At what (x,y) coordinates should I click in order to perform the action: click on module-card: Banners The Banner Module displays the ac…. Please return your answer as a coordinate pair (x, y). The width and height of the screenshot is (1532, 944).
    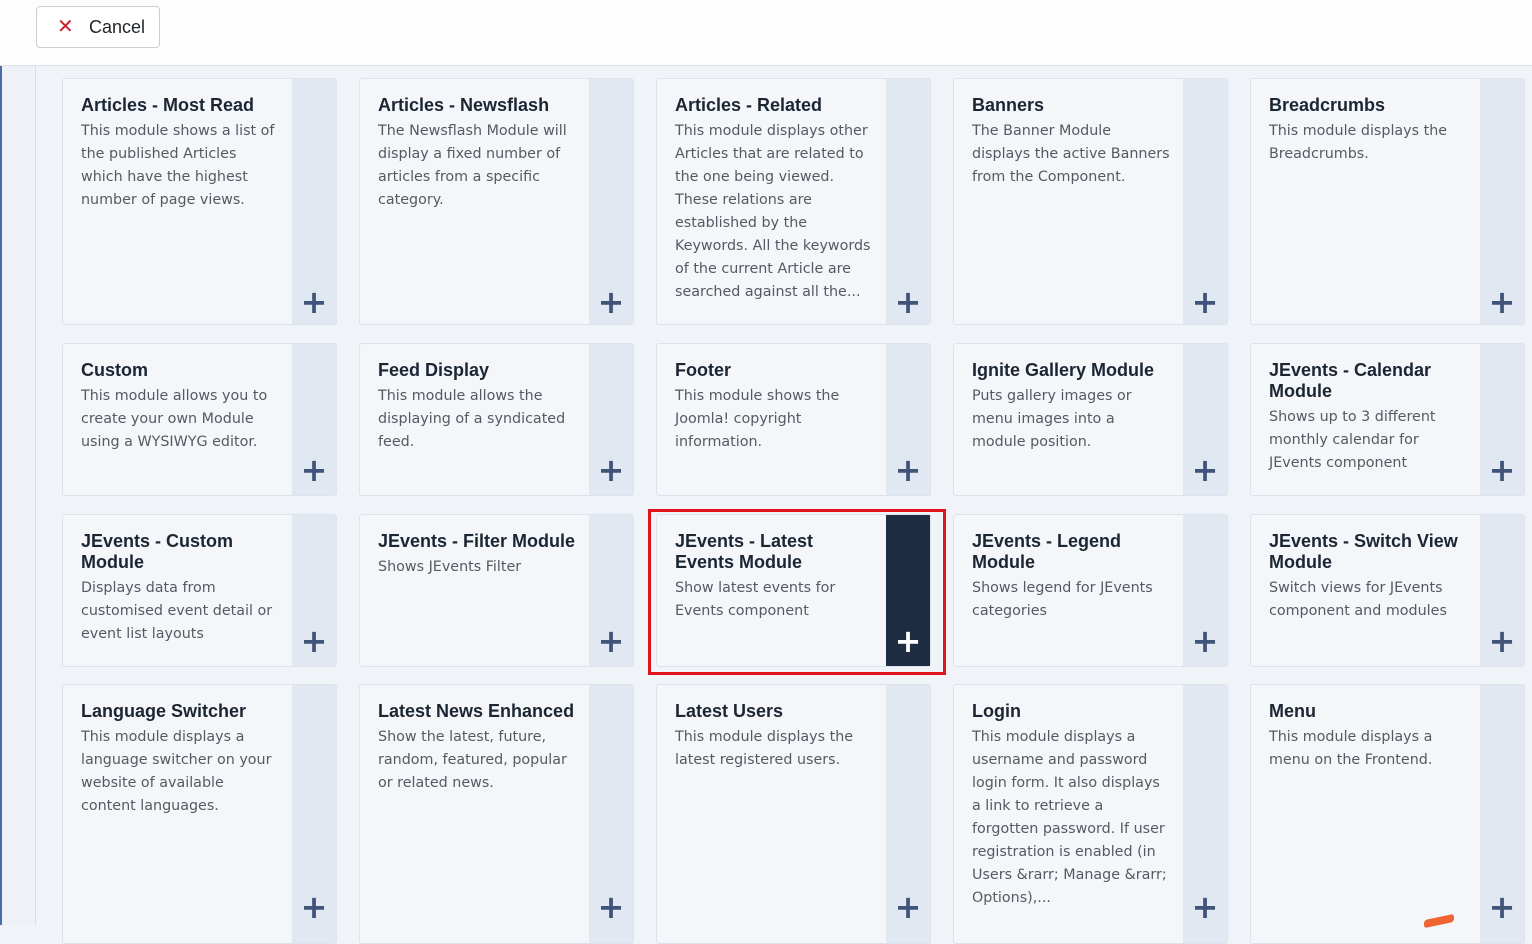
    Looking at the image, I should click on (1090, 201).